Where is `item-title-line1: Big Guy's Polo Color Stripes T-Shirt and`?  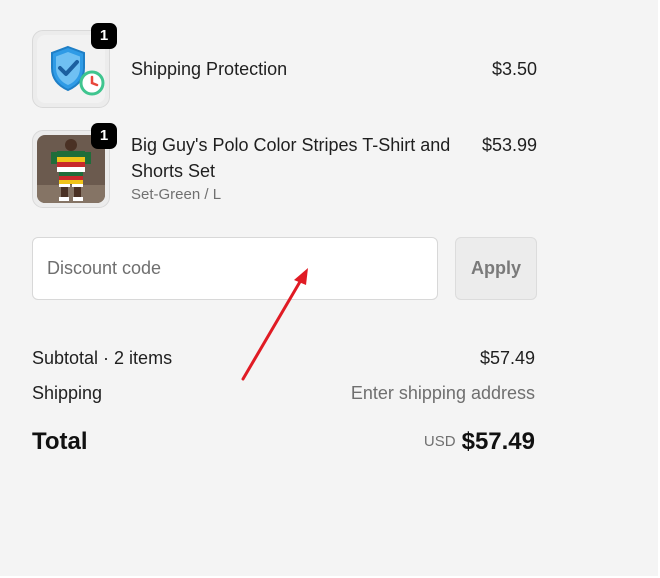 item-title-line1: Big Guy's Polo Color Stripes T-Shirt and is located at coordinates (291, 145).